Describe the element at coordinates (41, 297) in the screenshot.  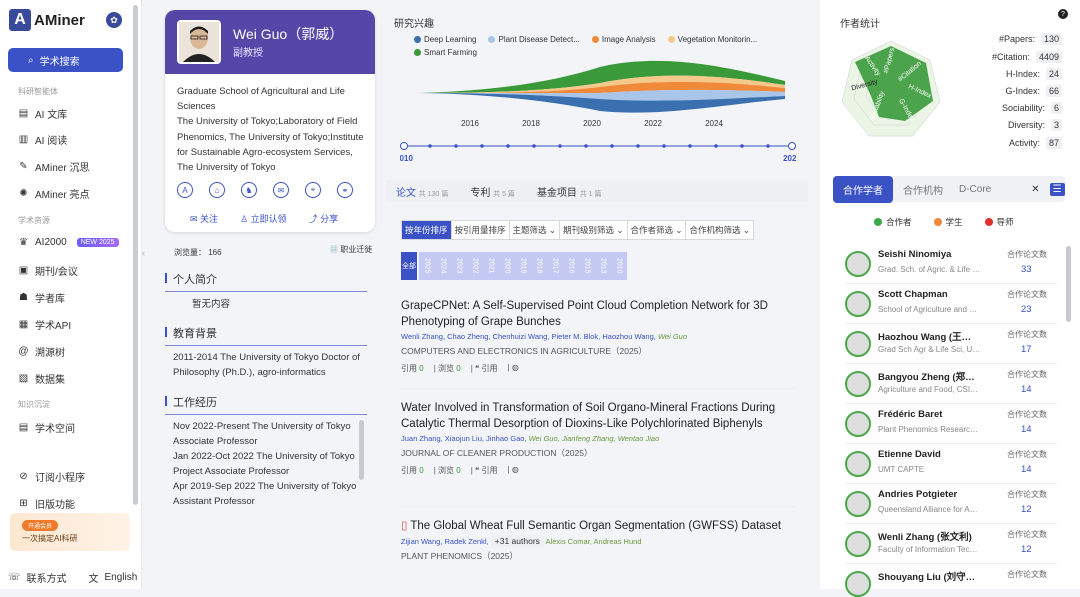
I see `nav-scholars: ☗ 学者库` at that location.